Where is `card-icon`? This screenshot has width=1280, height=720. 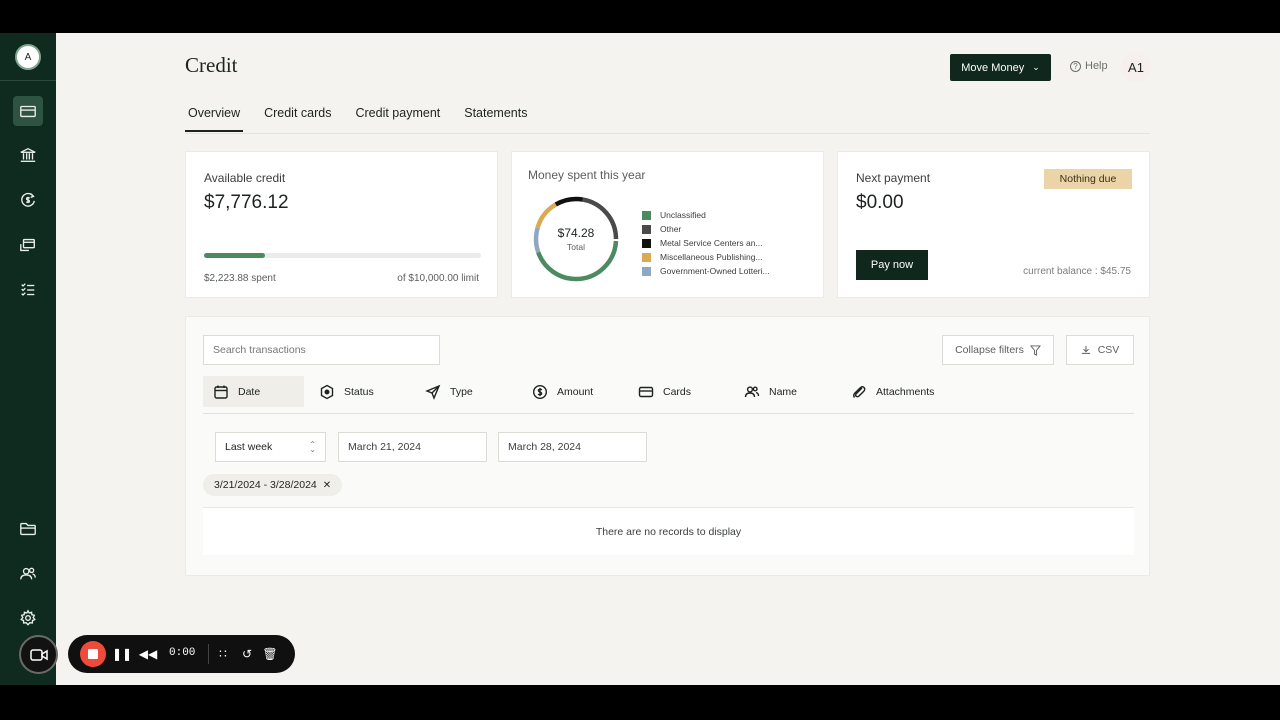
card-icon is located at coordinates (646, 391).